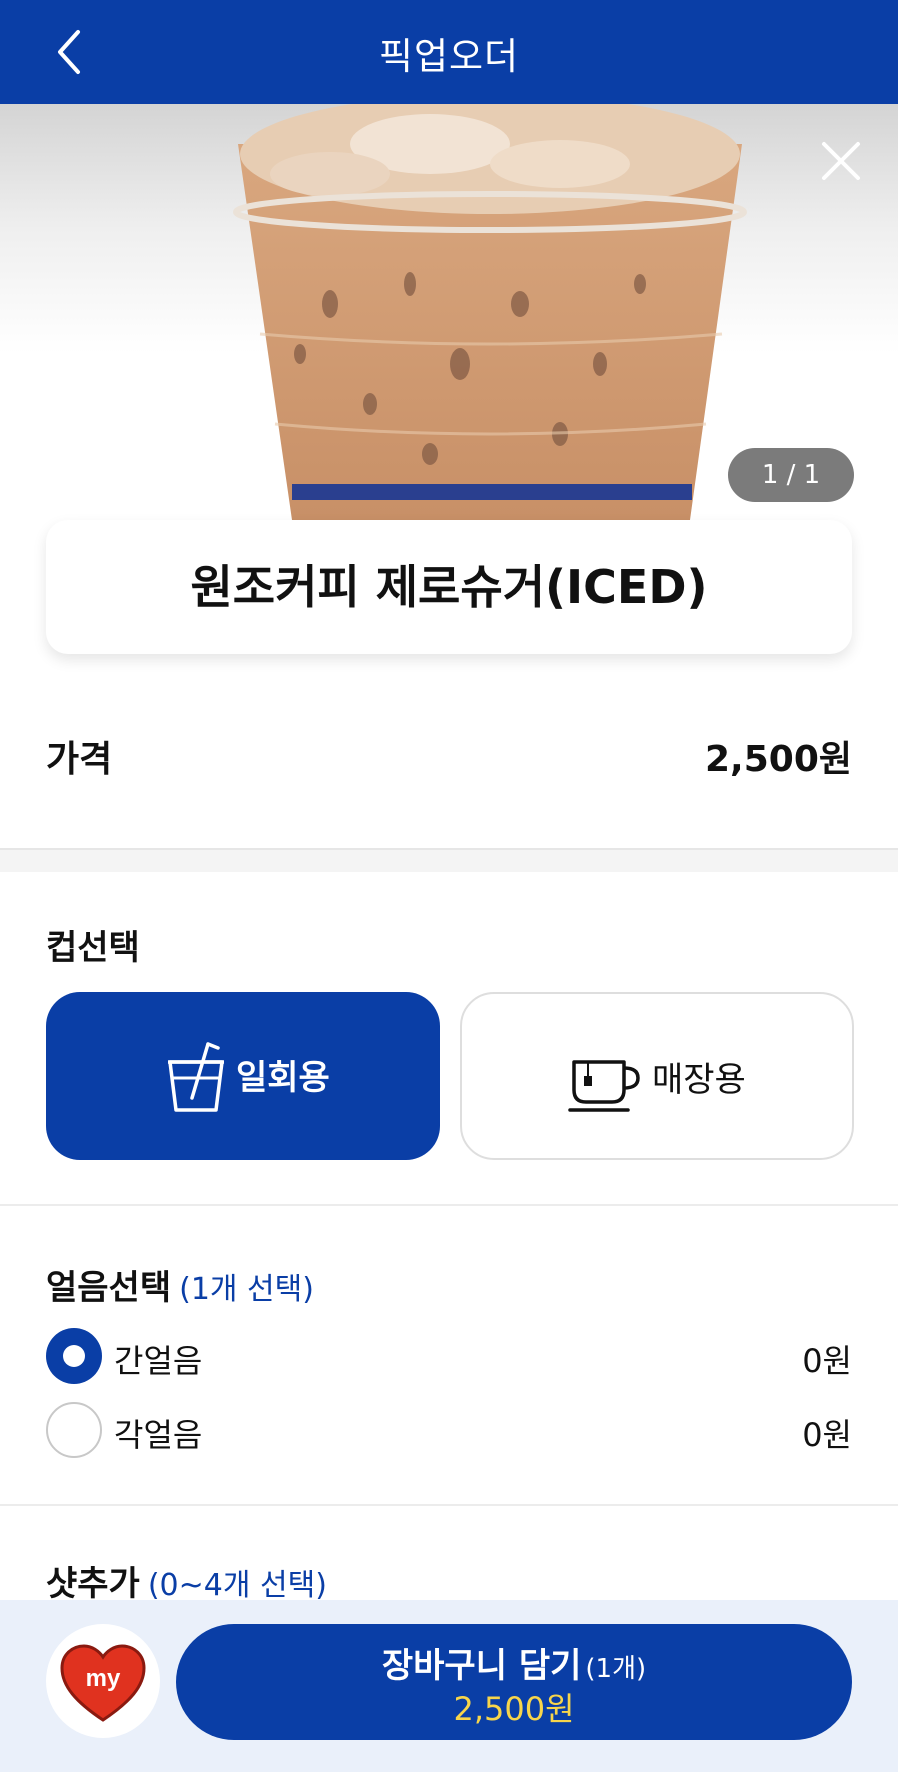 Image resolution: width=898 pixels, height=1772 pixels. I want to click on shot-section-title: 샷추가 (0~4개 선택), so click(186, 1580).